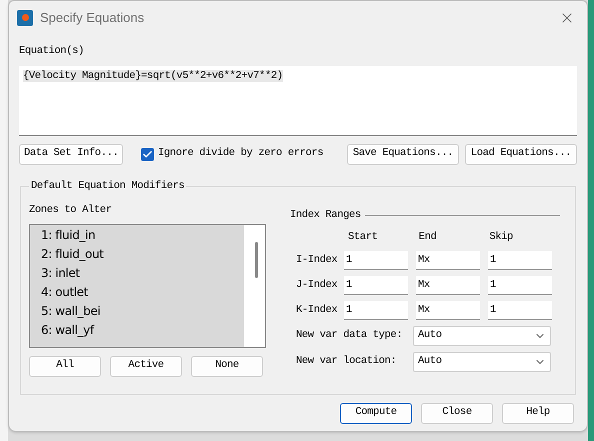 The image size is (594, 441). What do you see at coordinates (346, 362) in the screenshot?
I see `dropdown-label: New var location:` at bounding box center [346, 362].